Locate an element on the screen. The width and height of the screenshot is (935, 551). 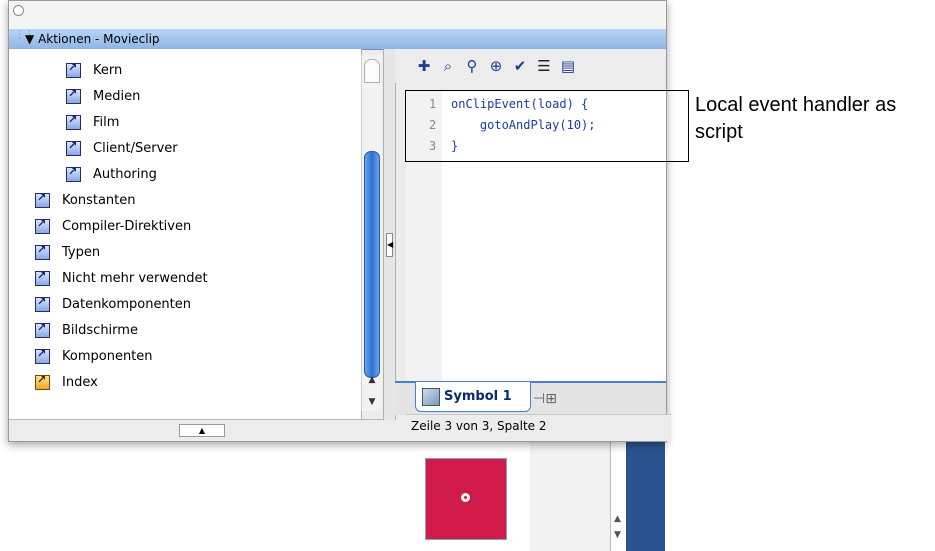
add-statement-icon: ✚ is located at coordinates (424, 66).